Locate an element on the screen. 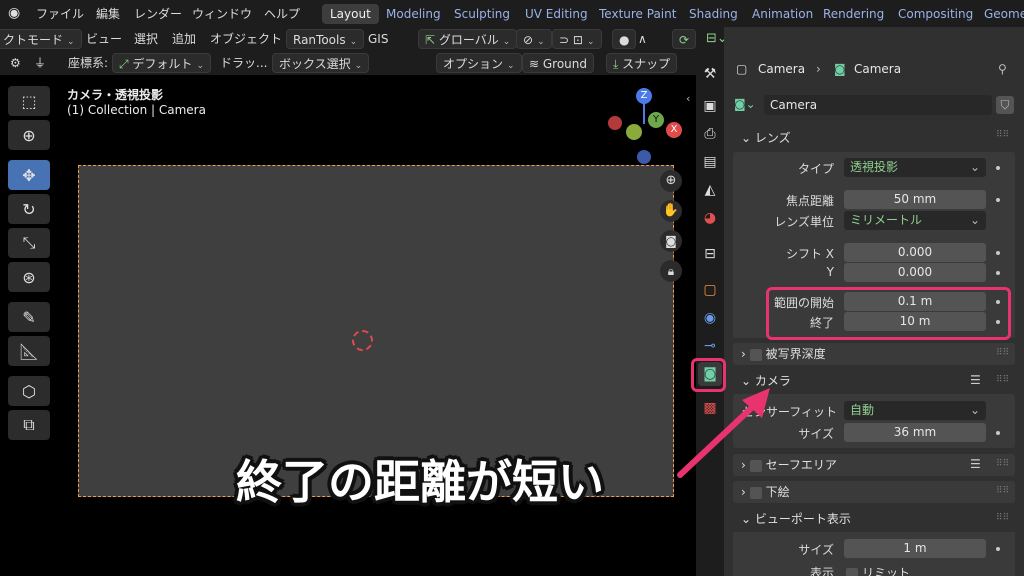 This screenshot has width=1024, height=576. pan-hand-icon: ✋ is located at coordinates (671, 211).